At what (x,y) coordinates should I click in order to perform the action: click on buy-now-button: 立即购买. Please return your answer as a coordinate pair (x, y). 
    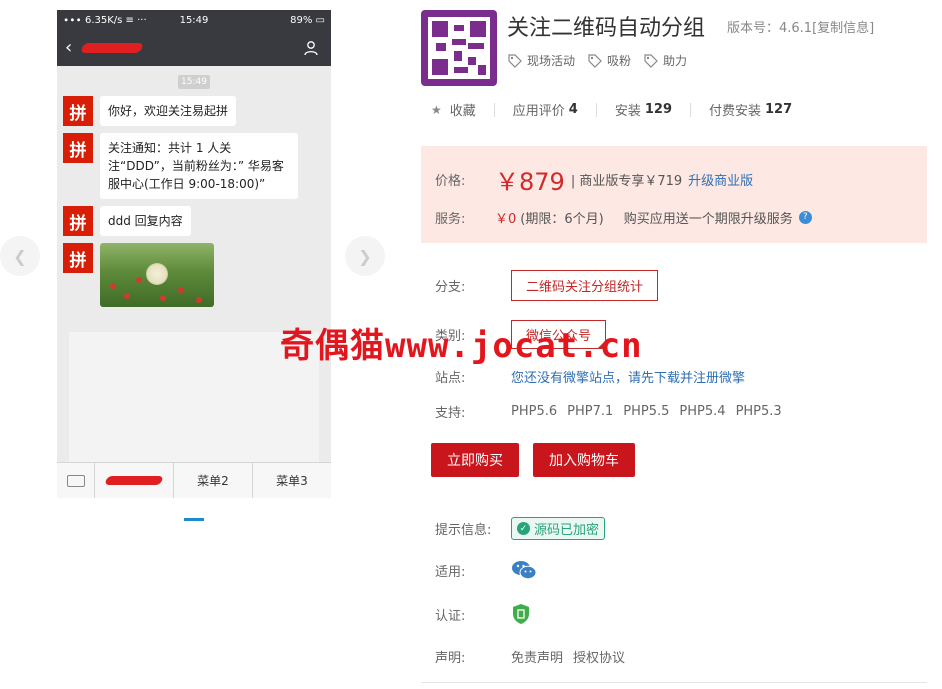
    Looking at the image, I should click on (475, 460).